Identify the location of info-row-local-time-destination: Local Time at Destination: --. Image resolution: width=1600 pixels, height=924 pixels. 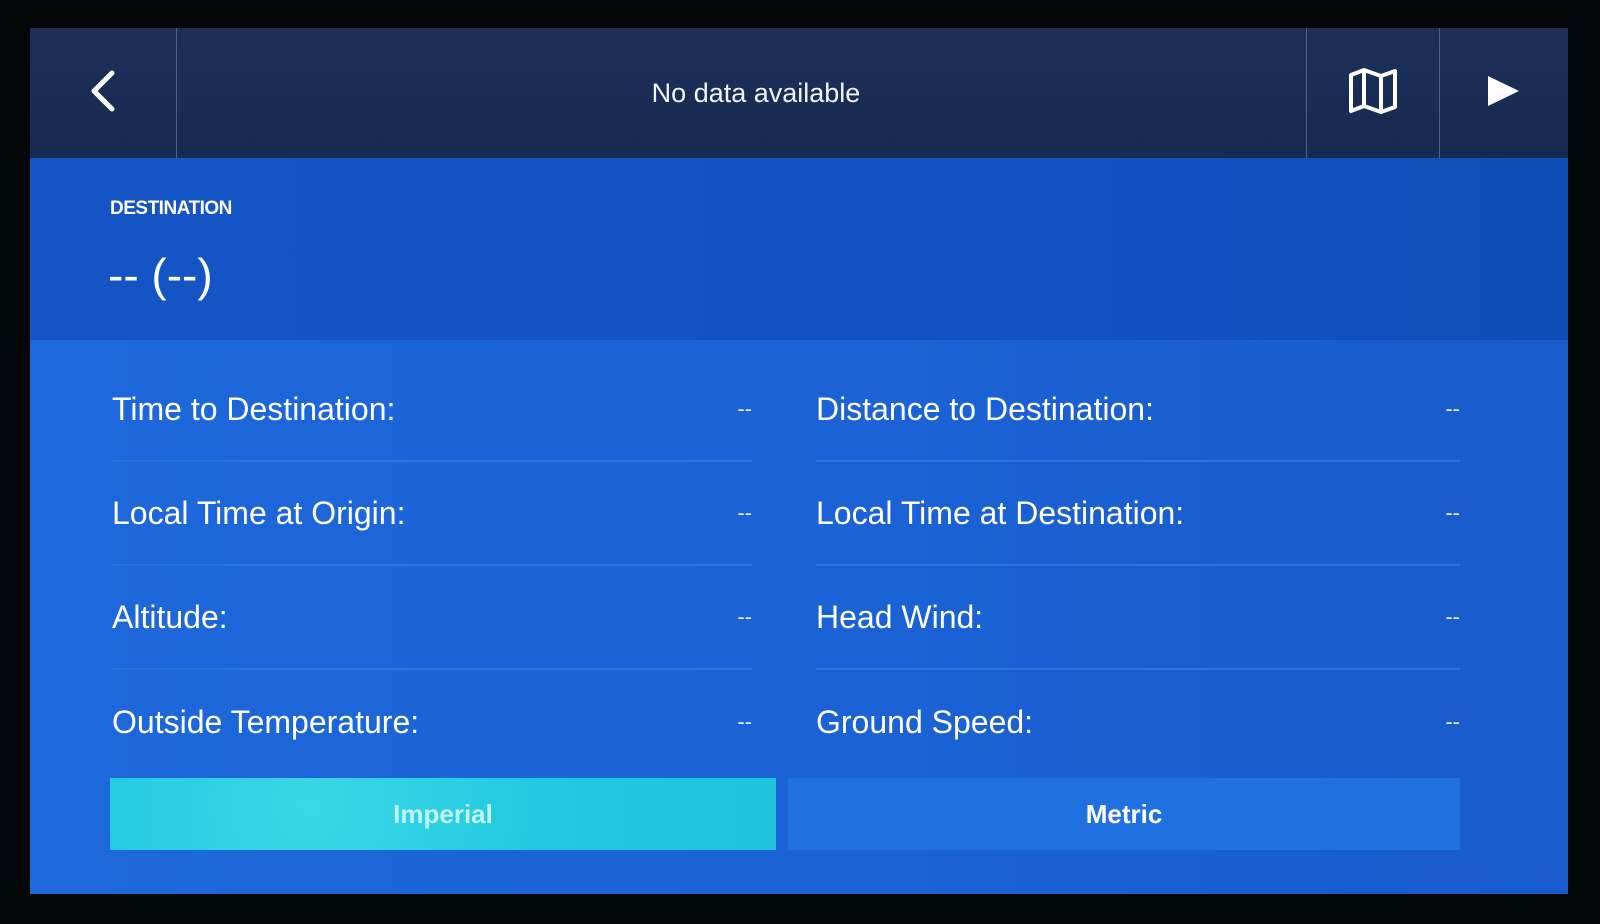
(1138, 514).